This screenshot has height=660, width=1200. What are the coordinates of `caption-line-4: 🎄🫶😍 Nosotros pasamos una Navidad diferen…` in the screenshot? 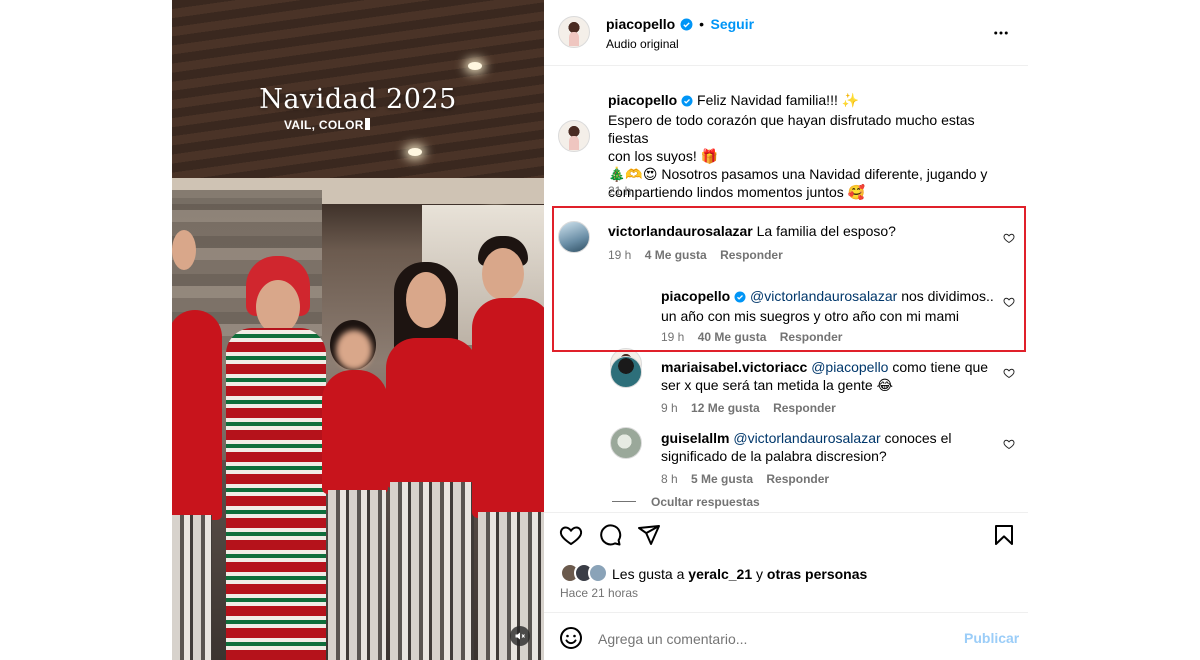 It's located at (798, 174).